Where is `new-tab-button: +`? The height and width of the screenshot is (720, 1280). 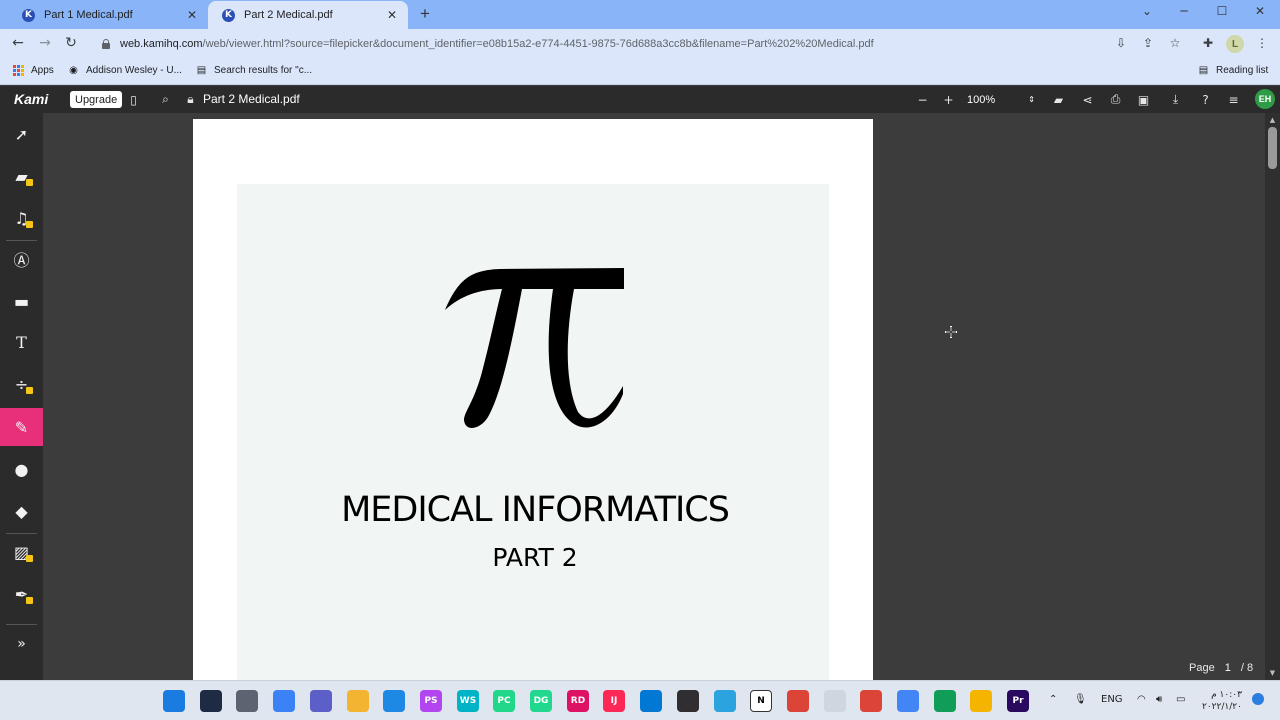 new-tab-button: + is located at coordinates (425, 13).